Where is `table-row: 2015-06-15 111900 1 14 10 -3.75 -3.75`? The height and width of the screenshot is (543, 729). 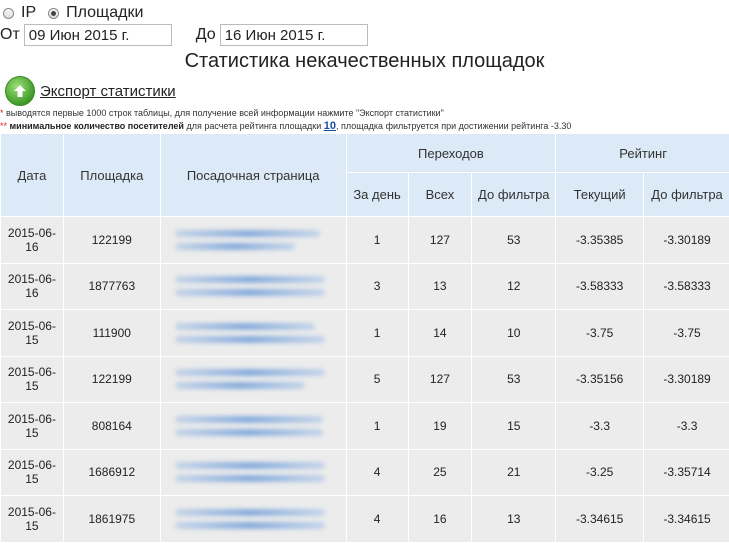 table-row: 2015-06-15 111900 1 14 10 -3.75 -3.75 is located at coordinates (364, 333).